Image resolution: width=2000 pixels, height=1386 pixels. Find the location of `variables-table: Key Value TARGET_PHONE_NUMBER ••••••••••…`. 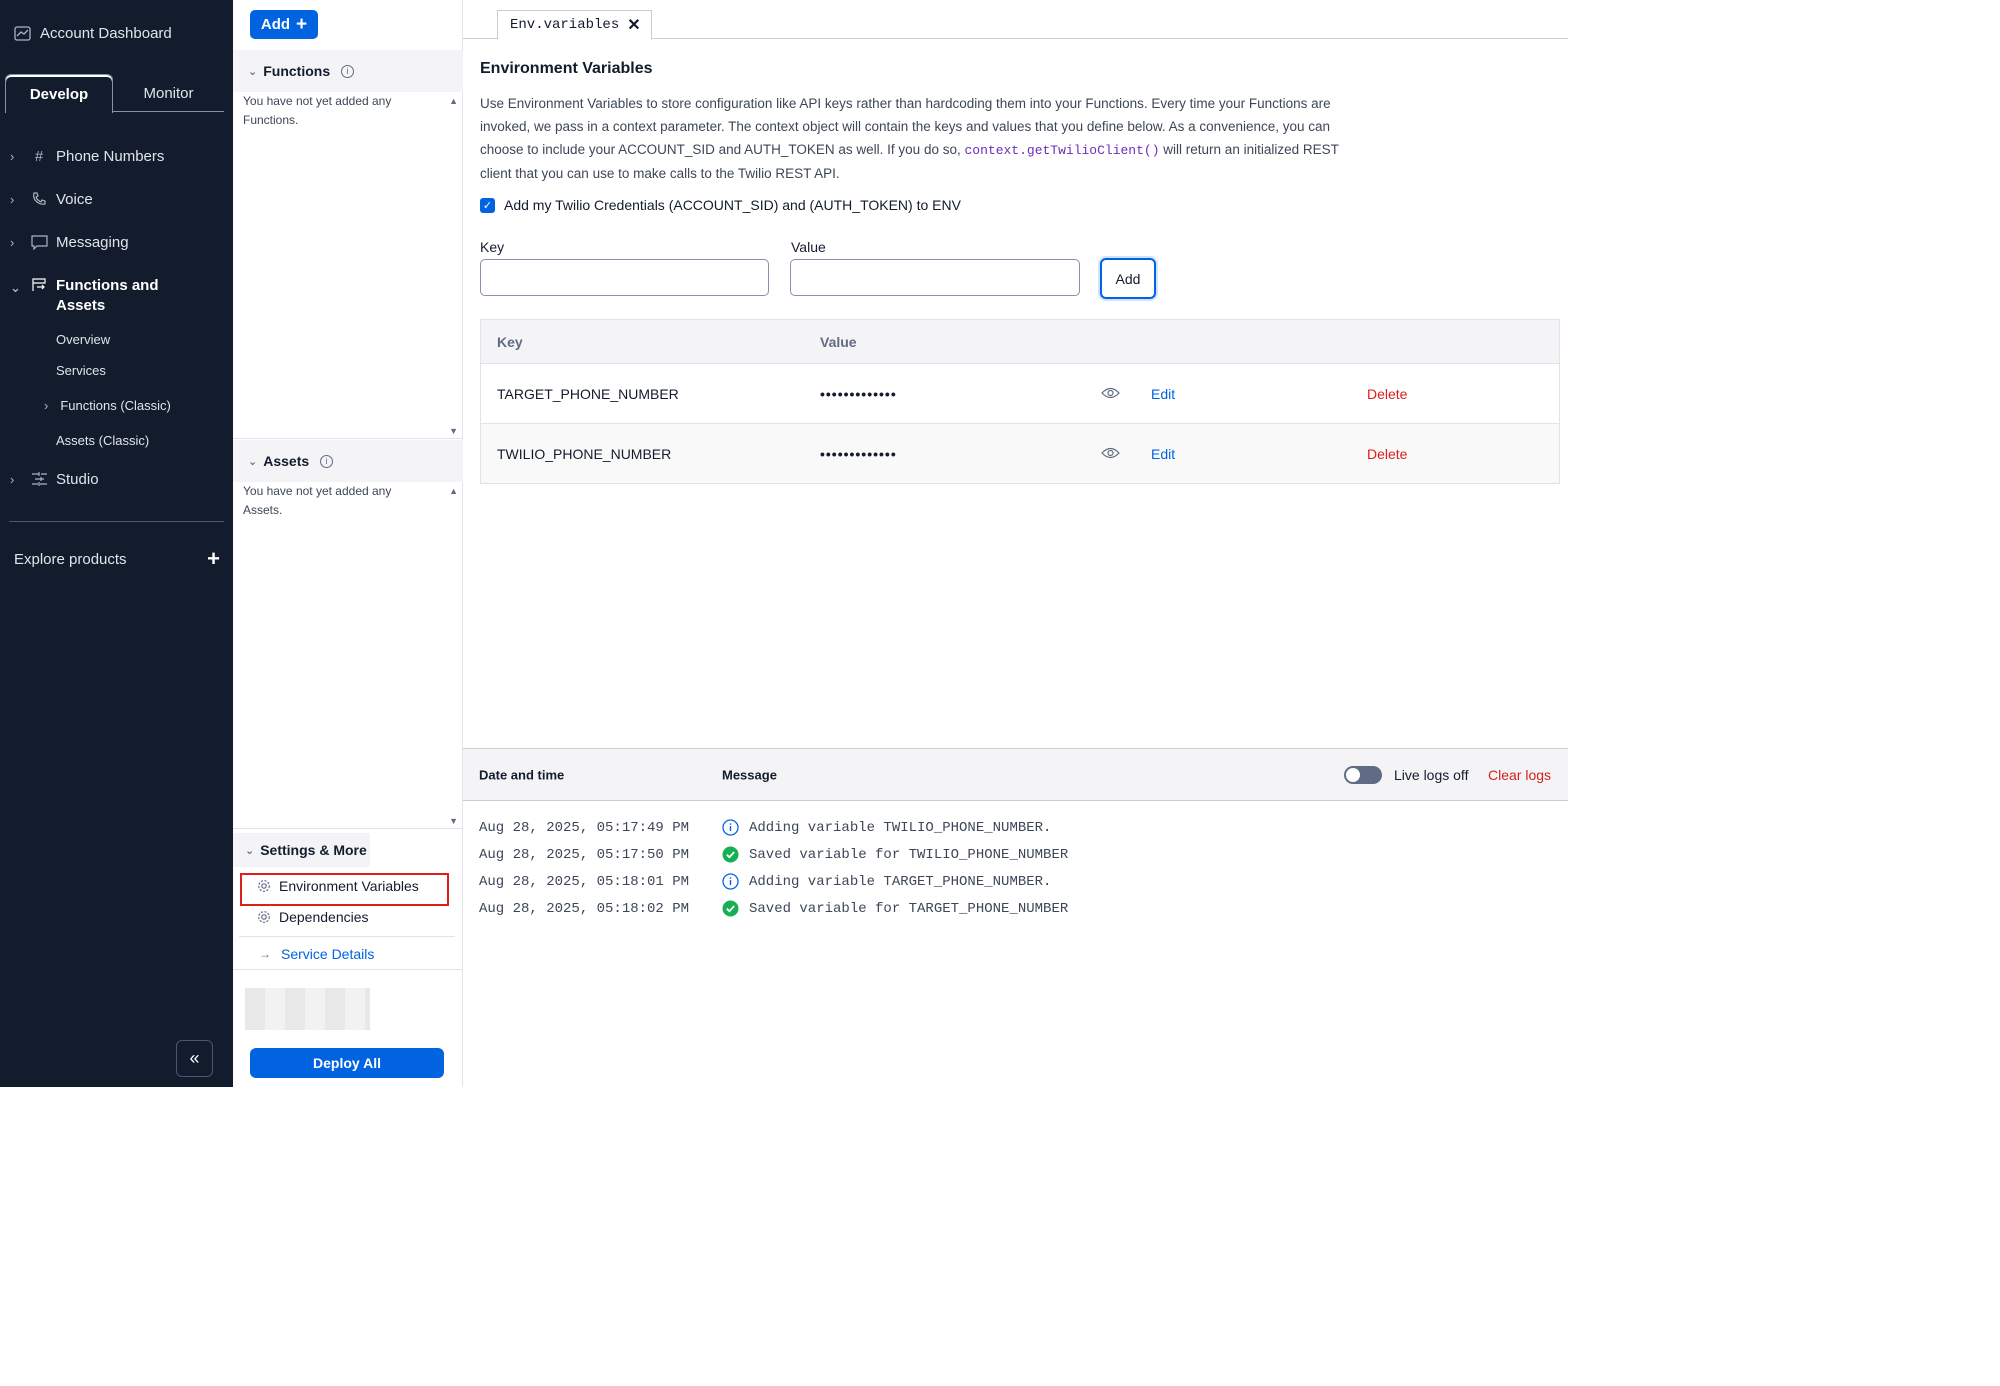

variables-table: Key Value TARGET_PHONE_NUMBER ••••••••••… is located at coordinates (1020, 401).